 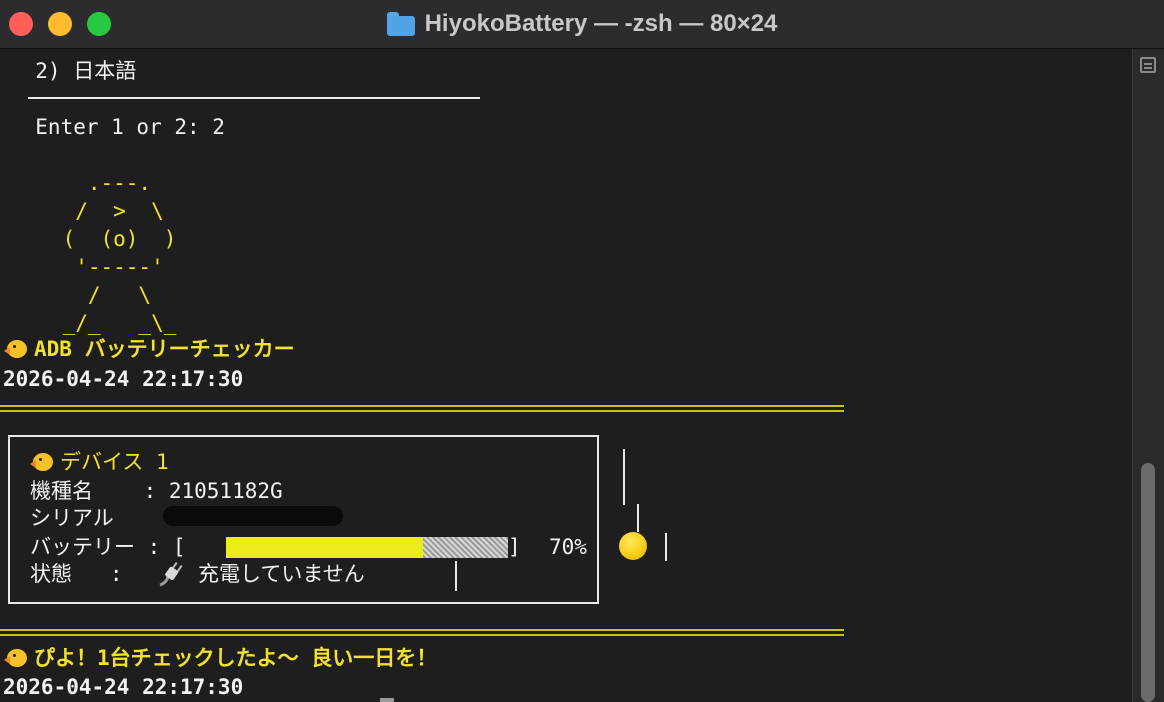 What do you see at coordinates (633, 546) in the screenshot?
I see `yellow-circle-icon` at bounding box center [633, 546].